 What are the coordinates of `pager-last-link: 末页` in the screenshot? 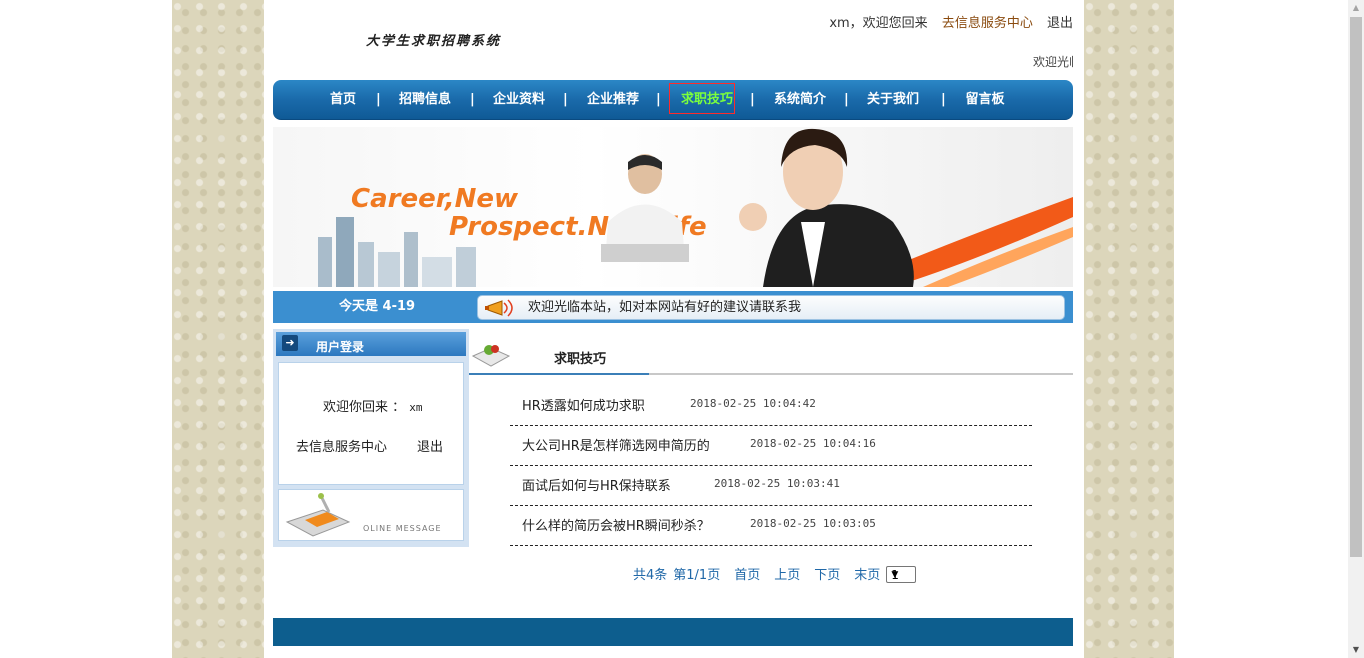 It's located at (867, 575).